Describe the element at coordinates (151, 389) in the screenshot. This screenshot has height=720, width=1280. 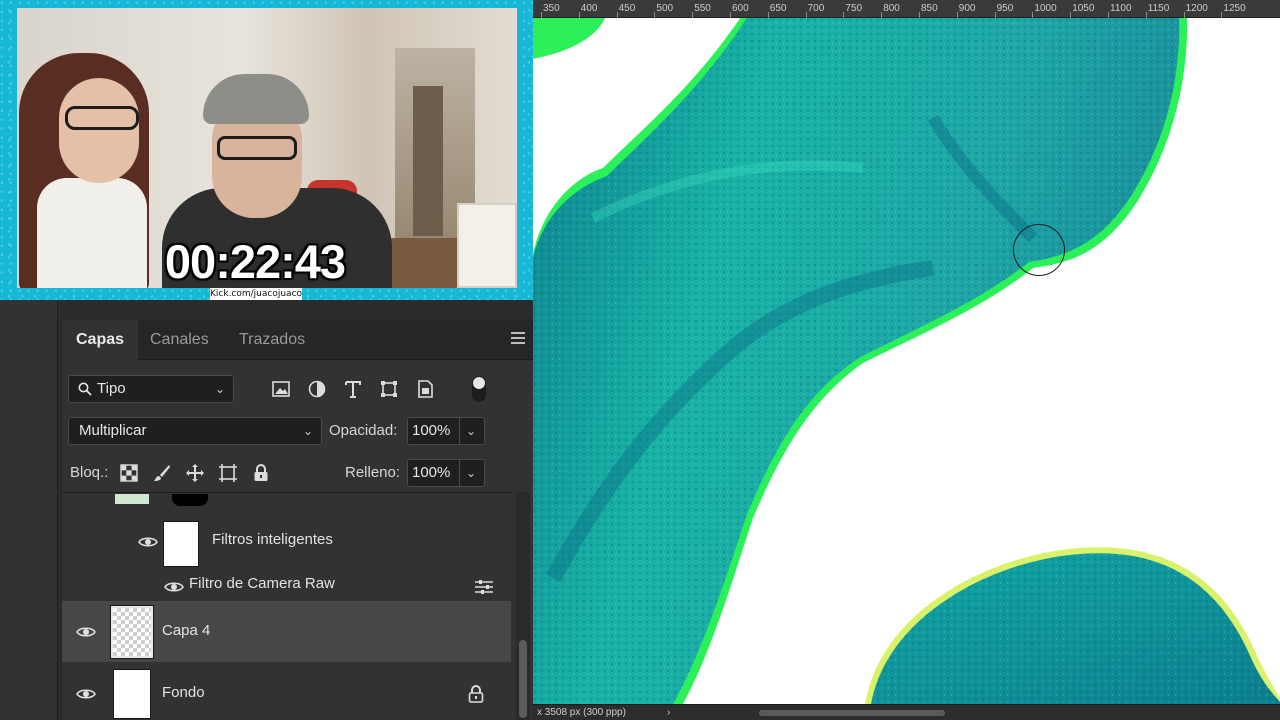
I see `layer-filter-select: Tipo ⌄` at that location.